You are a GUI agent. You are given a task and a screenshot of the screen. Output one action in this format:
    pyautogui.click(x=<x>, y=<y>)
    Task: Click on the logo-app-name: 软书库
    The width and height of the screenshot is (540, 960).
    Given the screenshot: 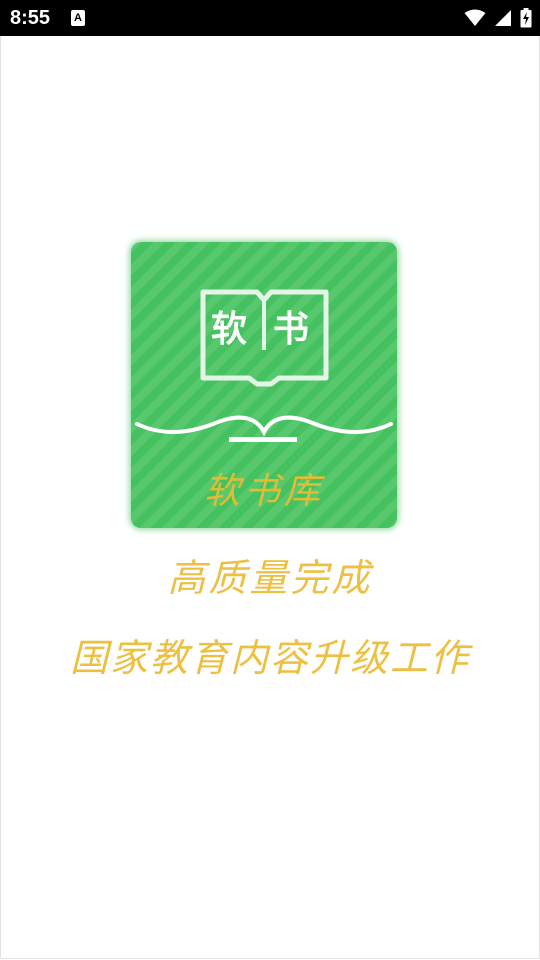 What is the action you would take?
    pyautogui.click(x=263, y=491)
    